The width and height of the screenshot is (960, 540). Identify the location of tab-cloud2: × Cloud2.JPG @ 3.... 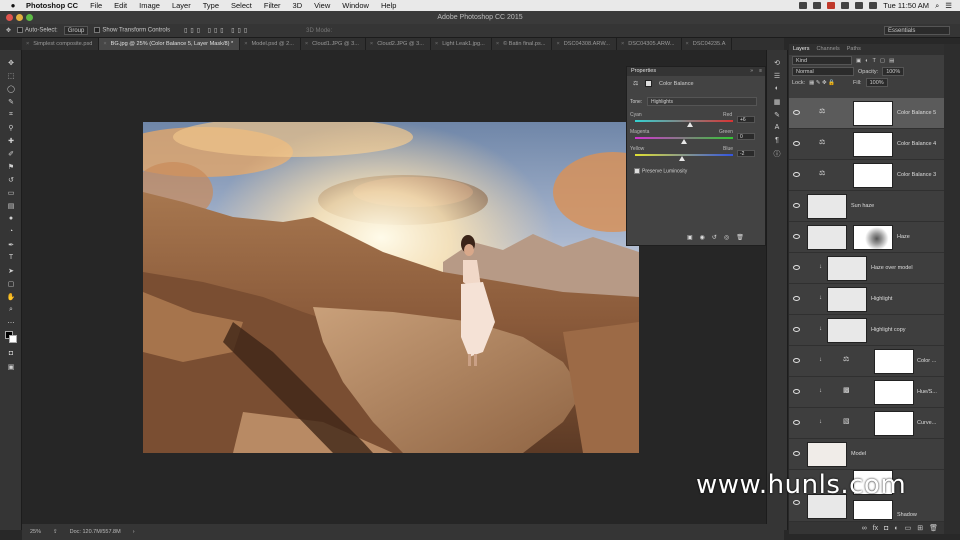
(398, 44).